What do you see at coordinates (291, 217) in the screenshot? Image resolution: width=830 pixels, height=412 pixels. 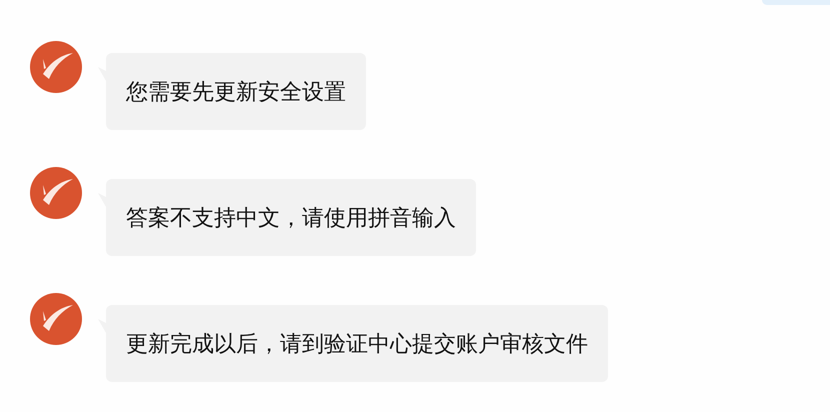 I see `message-bubble: 答案不支持中文，请使用拼音输入` at bounding box center [291, 217].